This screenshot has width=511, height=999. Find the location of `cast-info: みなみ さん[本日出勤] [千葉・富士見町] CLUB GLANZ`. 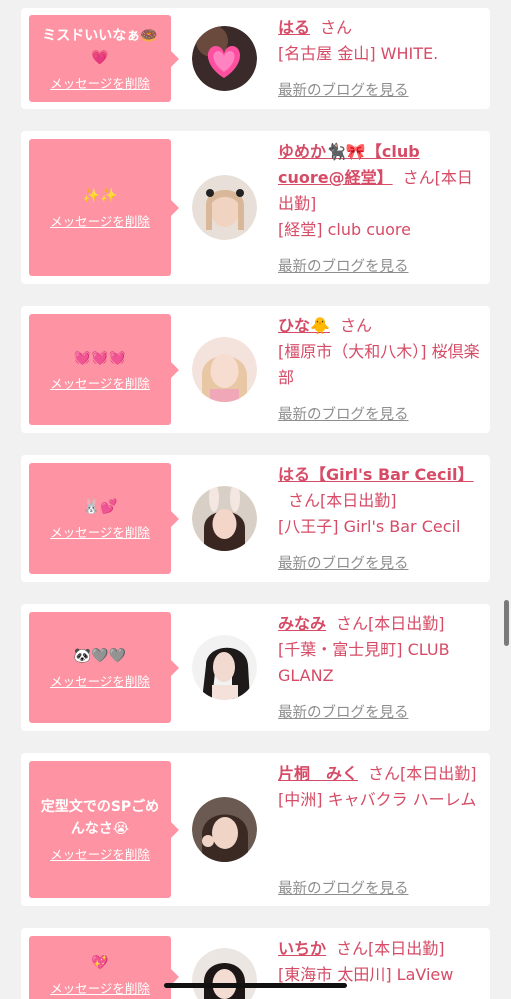

cast-info: みなみ さん[本日出勤] [千葉・富士見町] CLUB GLANZ is located at coordinates (382, 650).